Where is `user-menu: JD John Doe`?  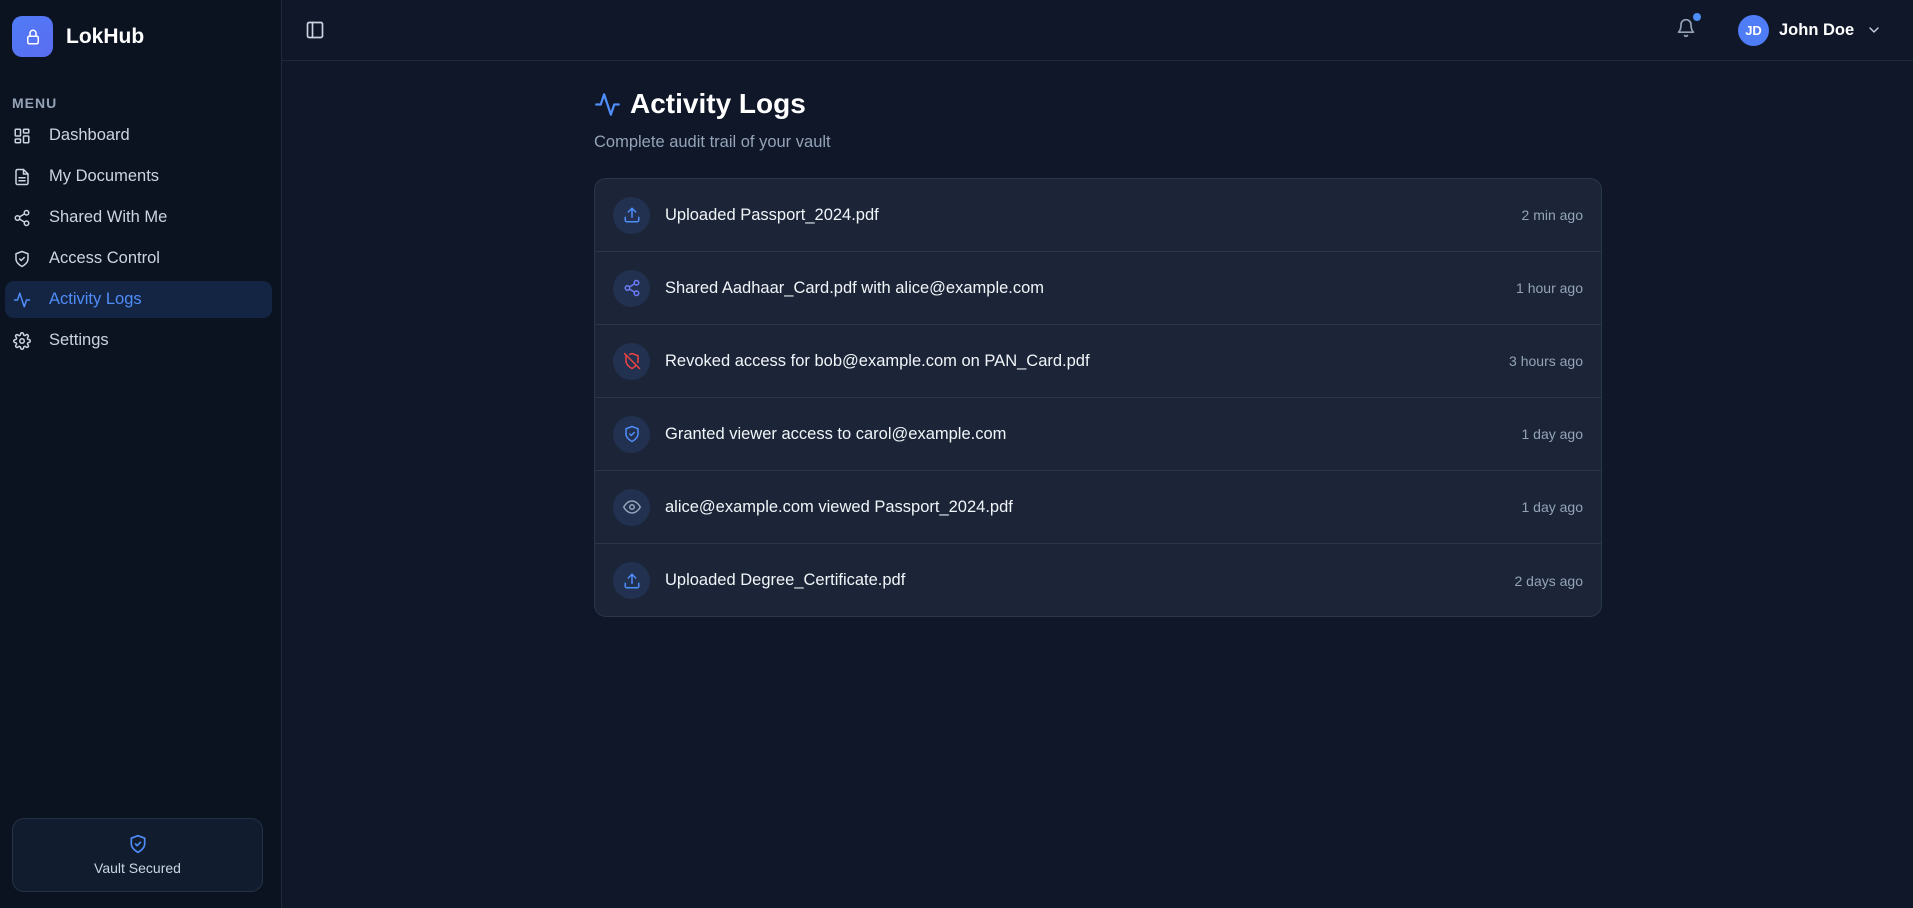 user-menu: JD John Doe is located at coordinates (1810, 30).